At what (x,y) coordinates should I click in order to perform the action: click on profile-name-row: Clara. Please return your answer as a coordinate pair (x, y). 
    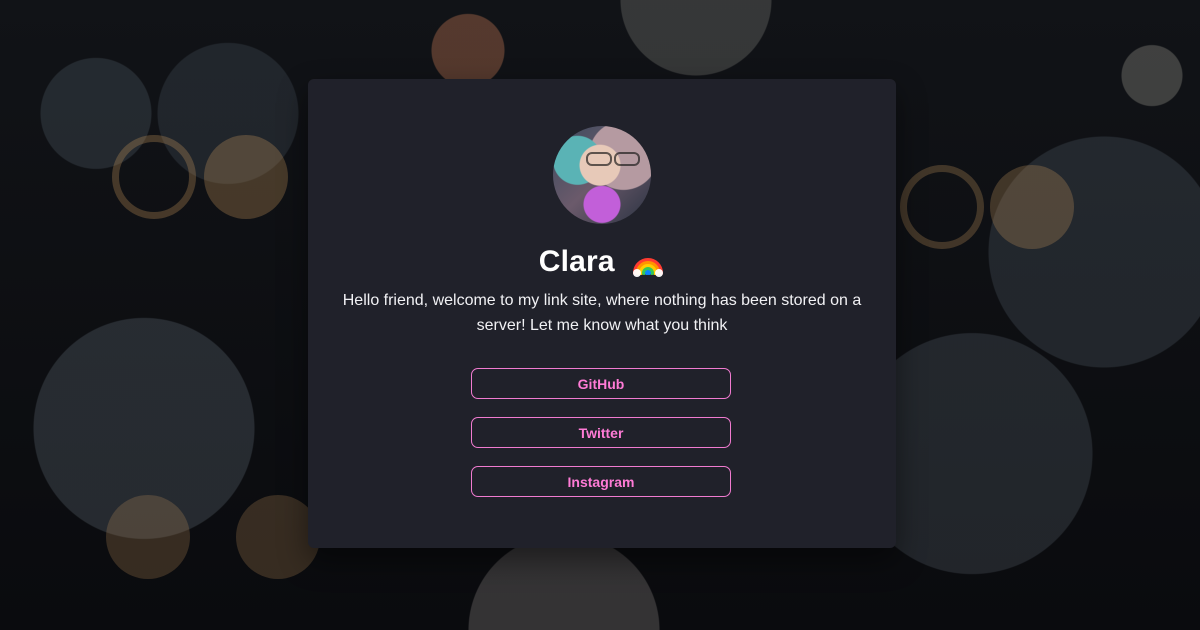
    Looking at the image, I should click on (602, 261).